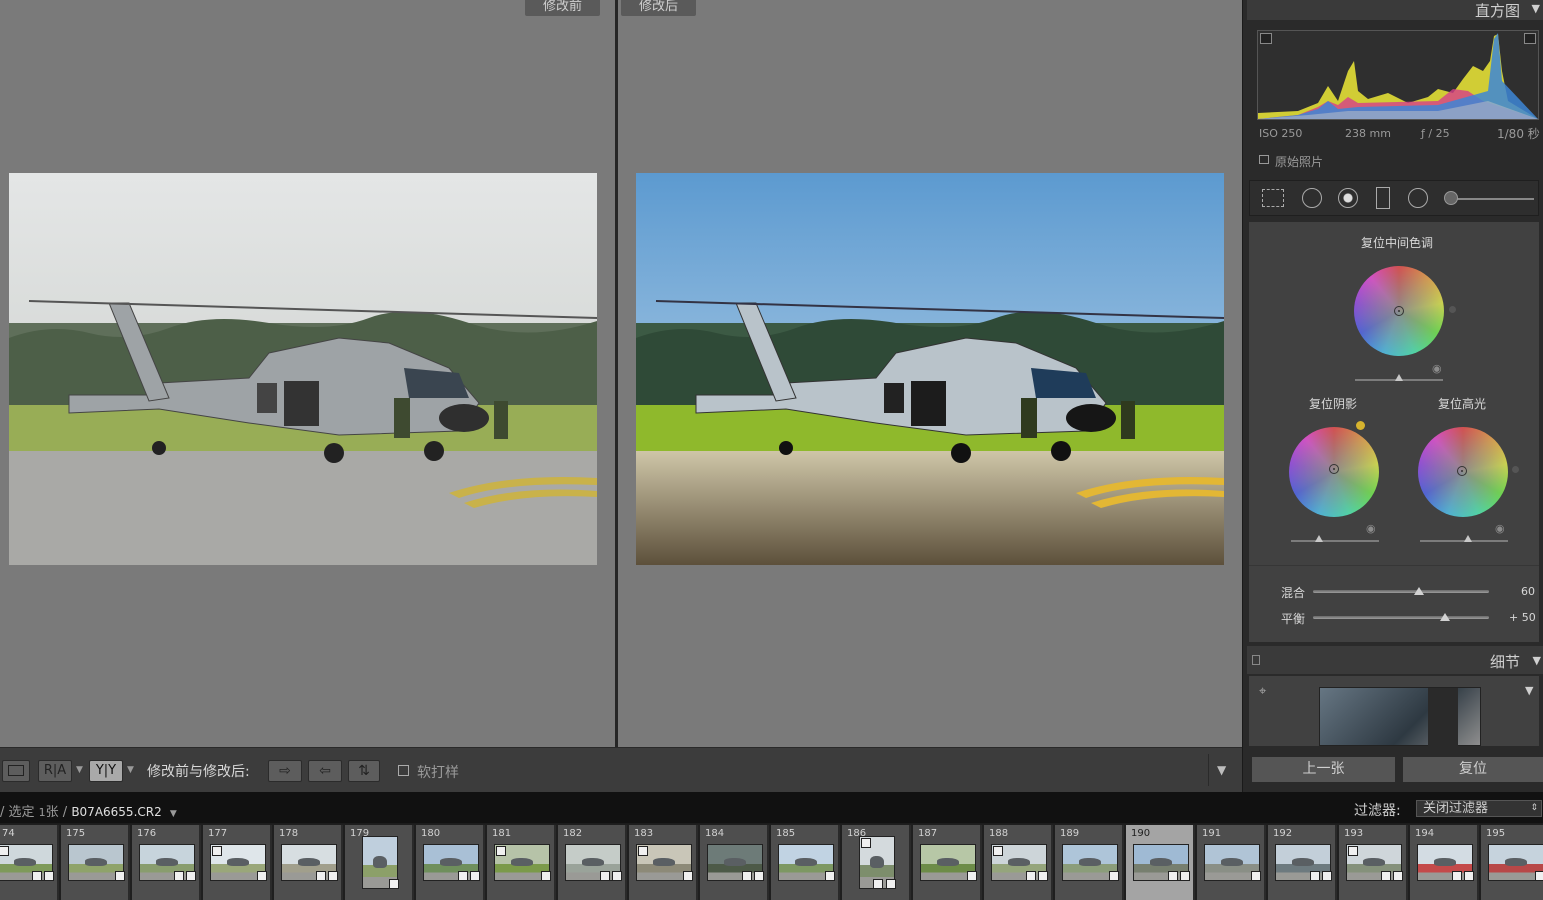  What do you see at coordinates (1418, 591) in the screenshot?
I see `blend-thumb` at bounding box center [1418, 591].